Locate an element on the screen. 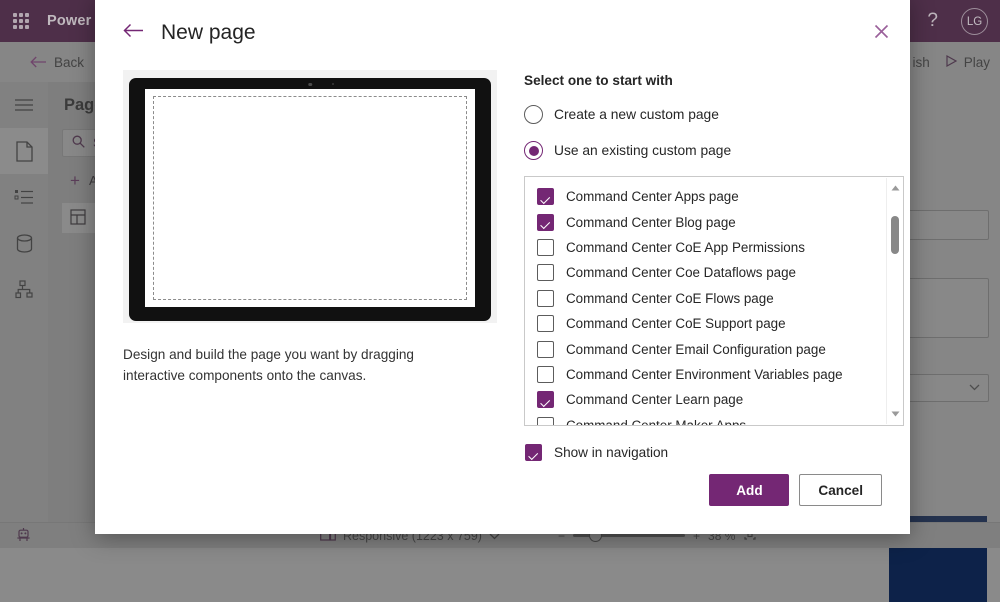 The width and height of the screenshot is (1000, 602). add-button: Add is located at coordinates (749, 490).